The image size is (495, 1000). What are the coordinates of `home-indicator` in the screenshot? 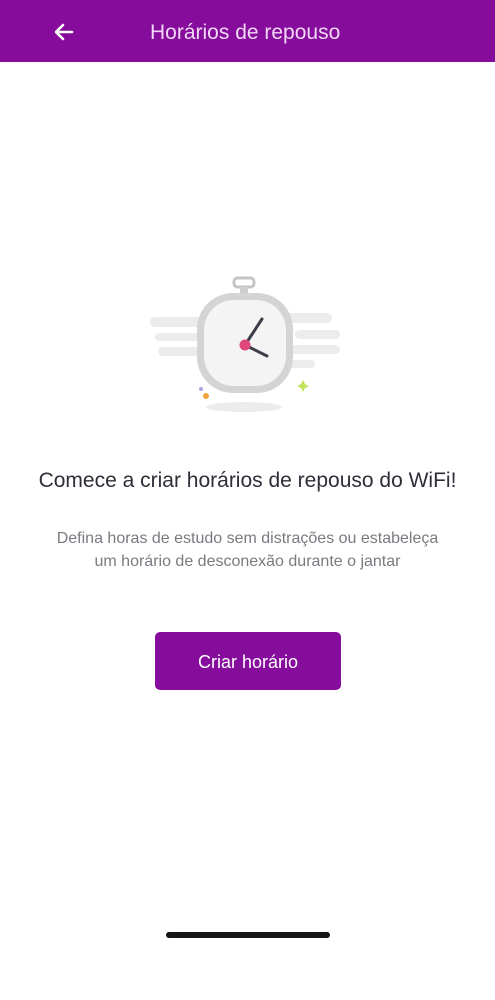 It's located at (248, 935).